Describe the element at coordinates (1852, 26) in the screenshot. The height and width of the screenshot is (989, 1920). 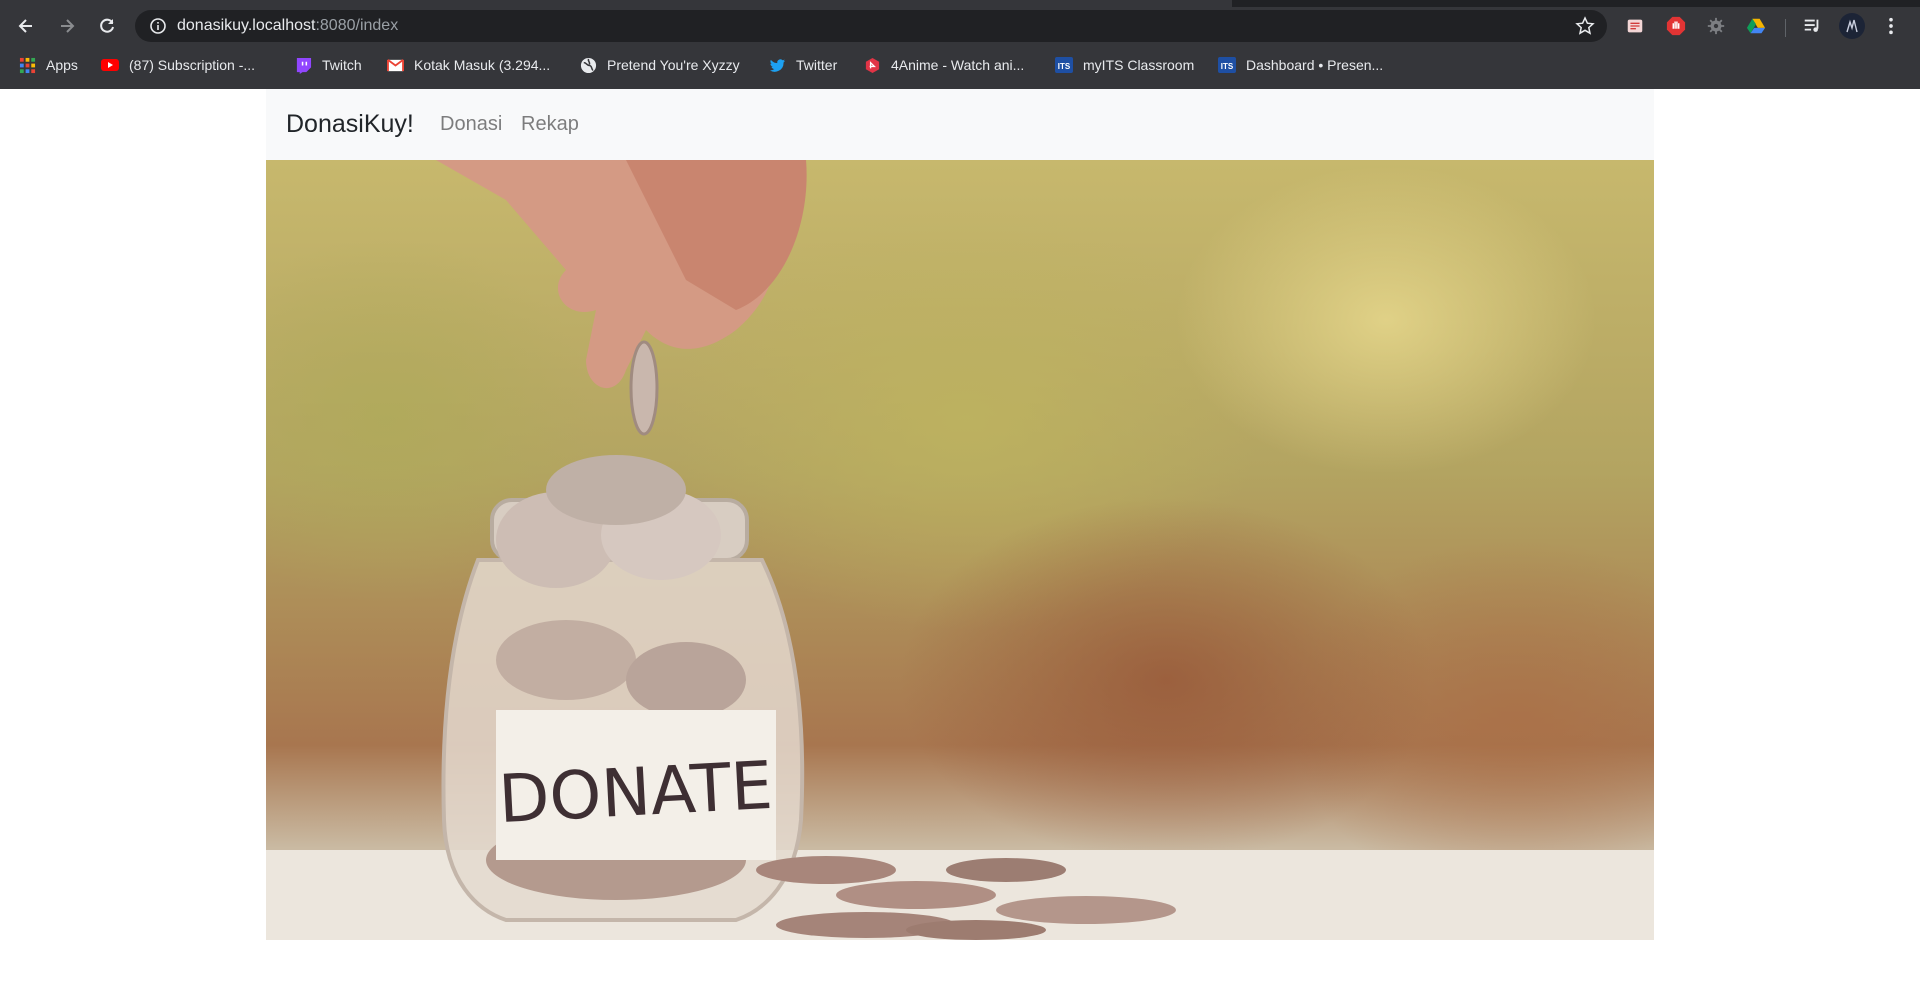
I see `profile-avatar` at that location.